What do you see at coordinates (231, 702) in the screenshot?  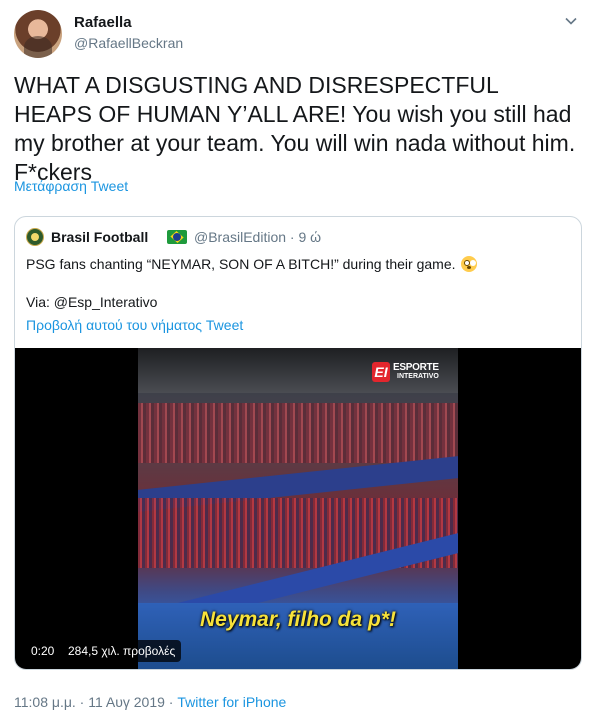 I see `source-link: Twitter for iPhone` at bounding box center [231, 702].